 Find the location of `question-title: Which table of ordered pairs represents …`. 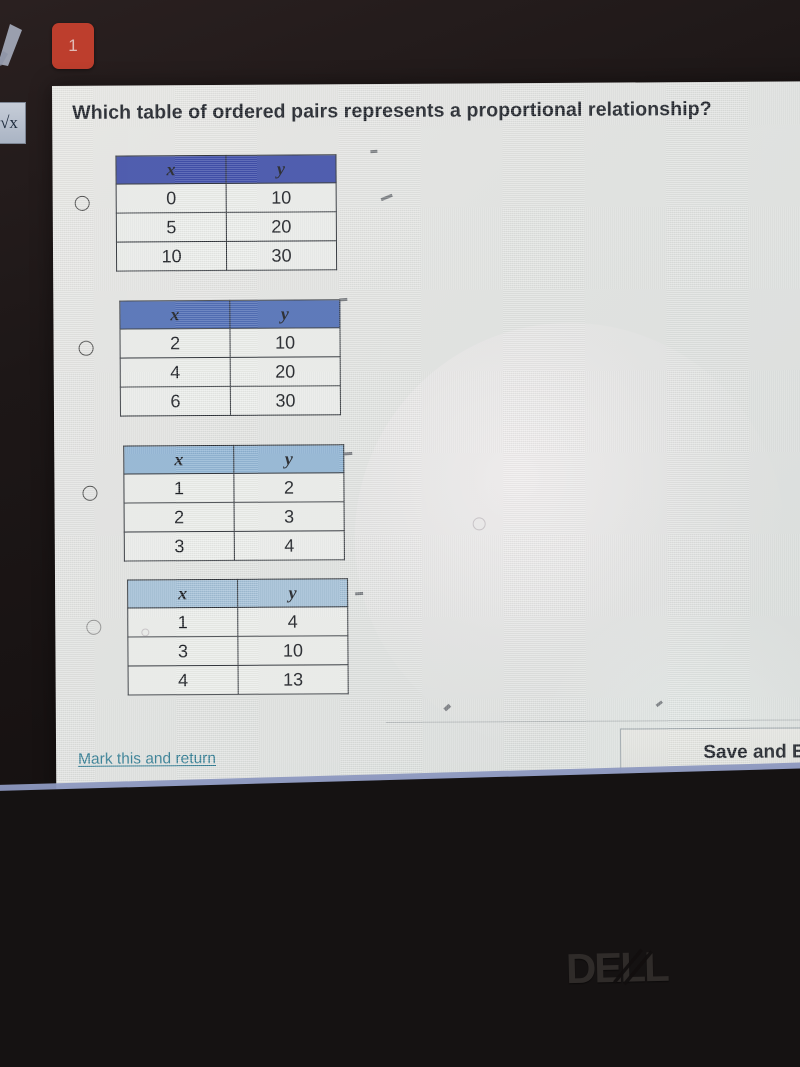

question-title: Which table of ordered pairs represents … is located at coordinates (392, 110).